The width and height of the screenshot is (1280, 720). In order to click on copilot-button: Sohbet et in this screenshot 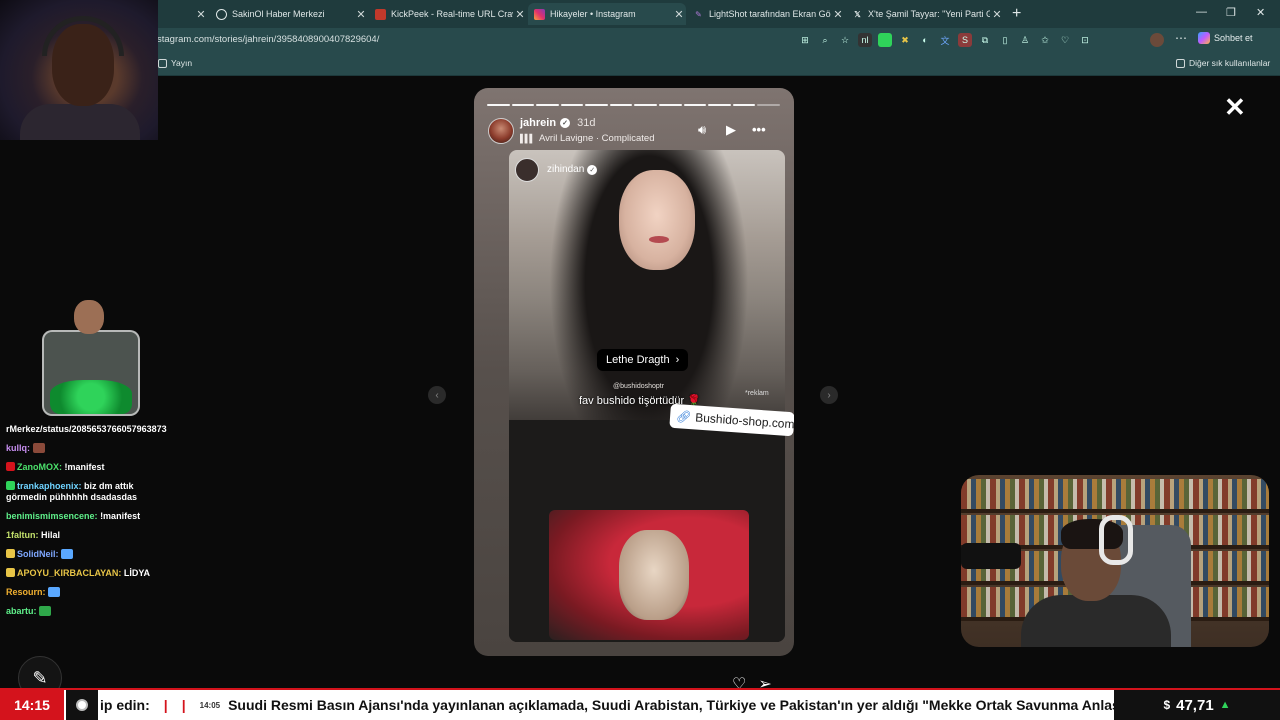, I will do `click(1225, 38)`.